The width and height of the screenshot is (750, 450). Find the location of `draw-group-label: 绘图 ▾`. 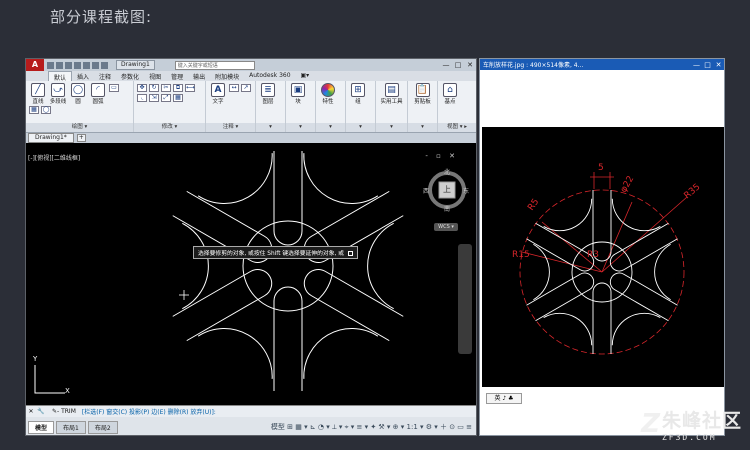

draw-group-label: 绘图 ▾ is located at coordinates (79, 127).